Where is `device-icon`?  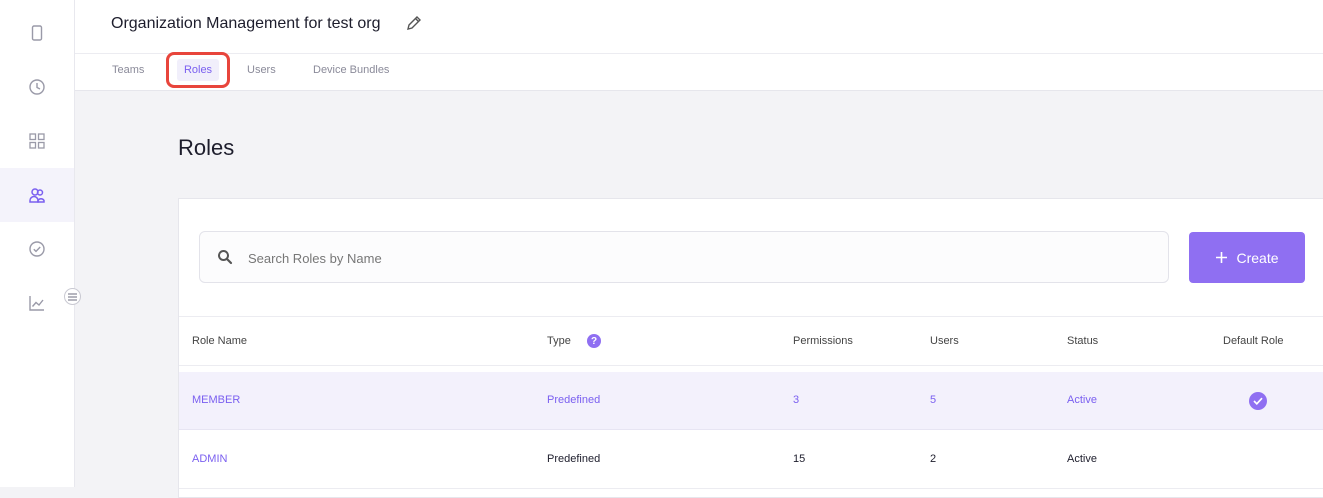
device-icon is located at coordinates (37, 33).